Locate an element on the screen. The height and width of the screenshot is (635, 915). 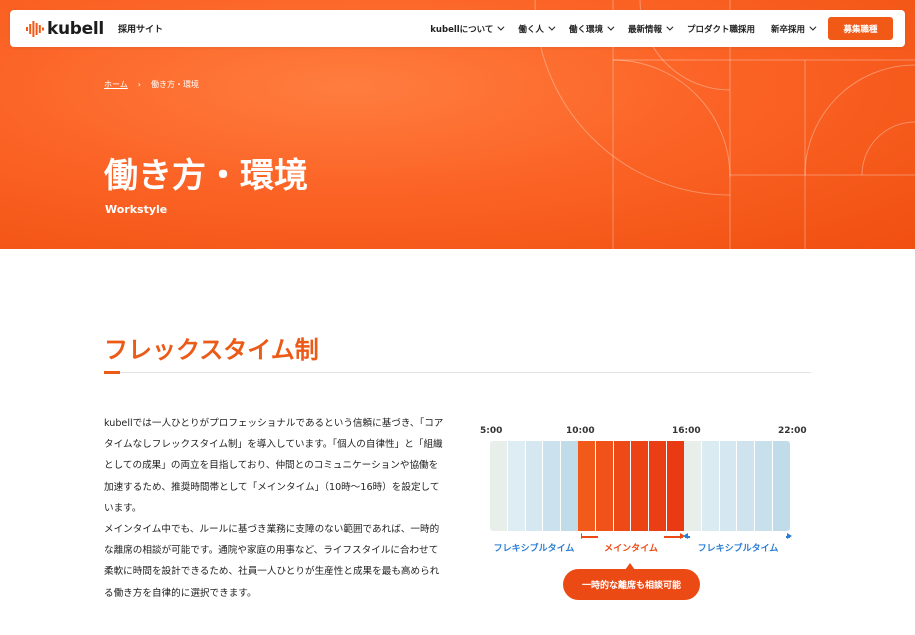
flex-time-bar-right is located at coordinates (737, 486).